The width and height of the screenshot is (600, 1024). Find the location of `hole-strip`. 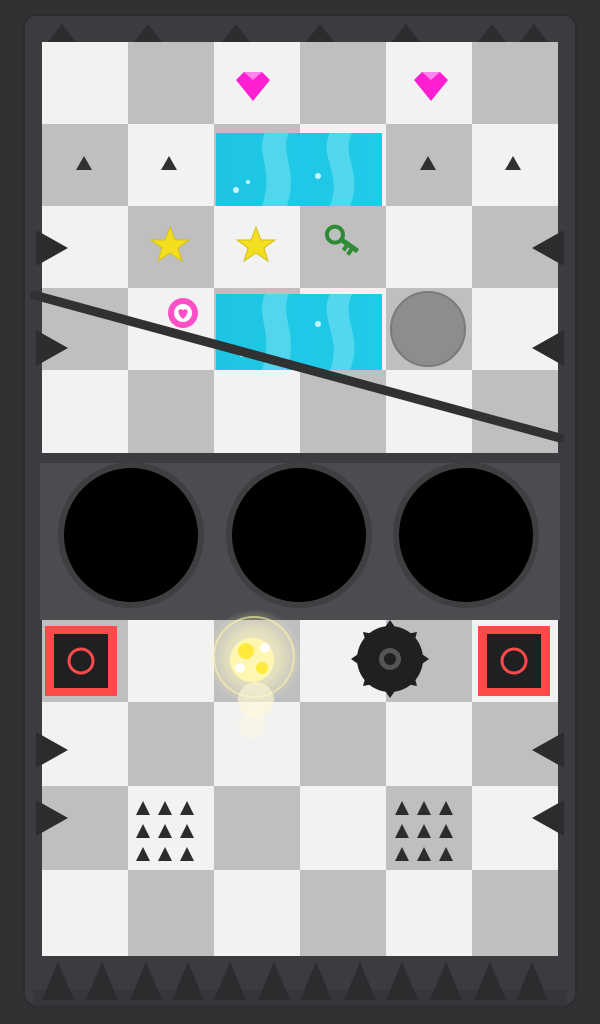

hole-strip is located at coordinates (300, 537).